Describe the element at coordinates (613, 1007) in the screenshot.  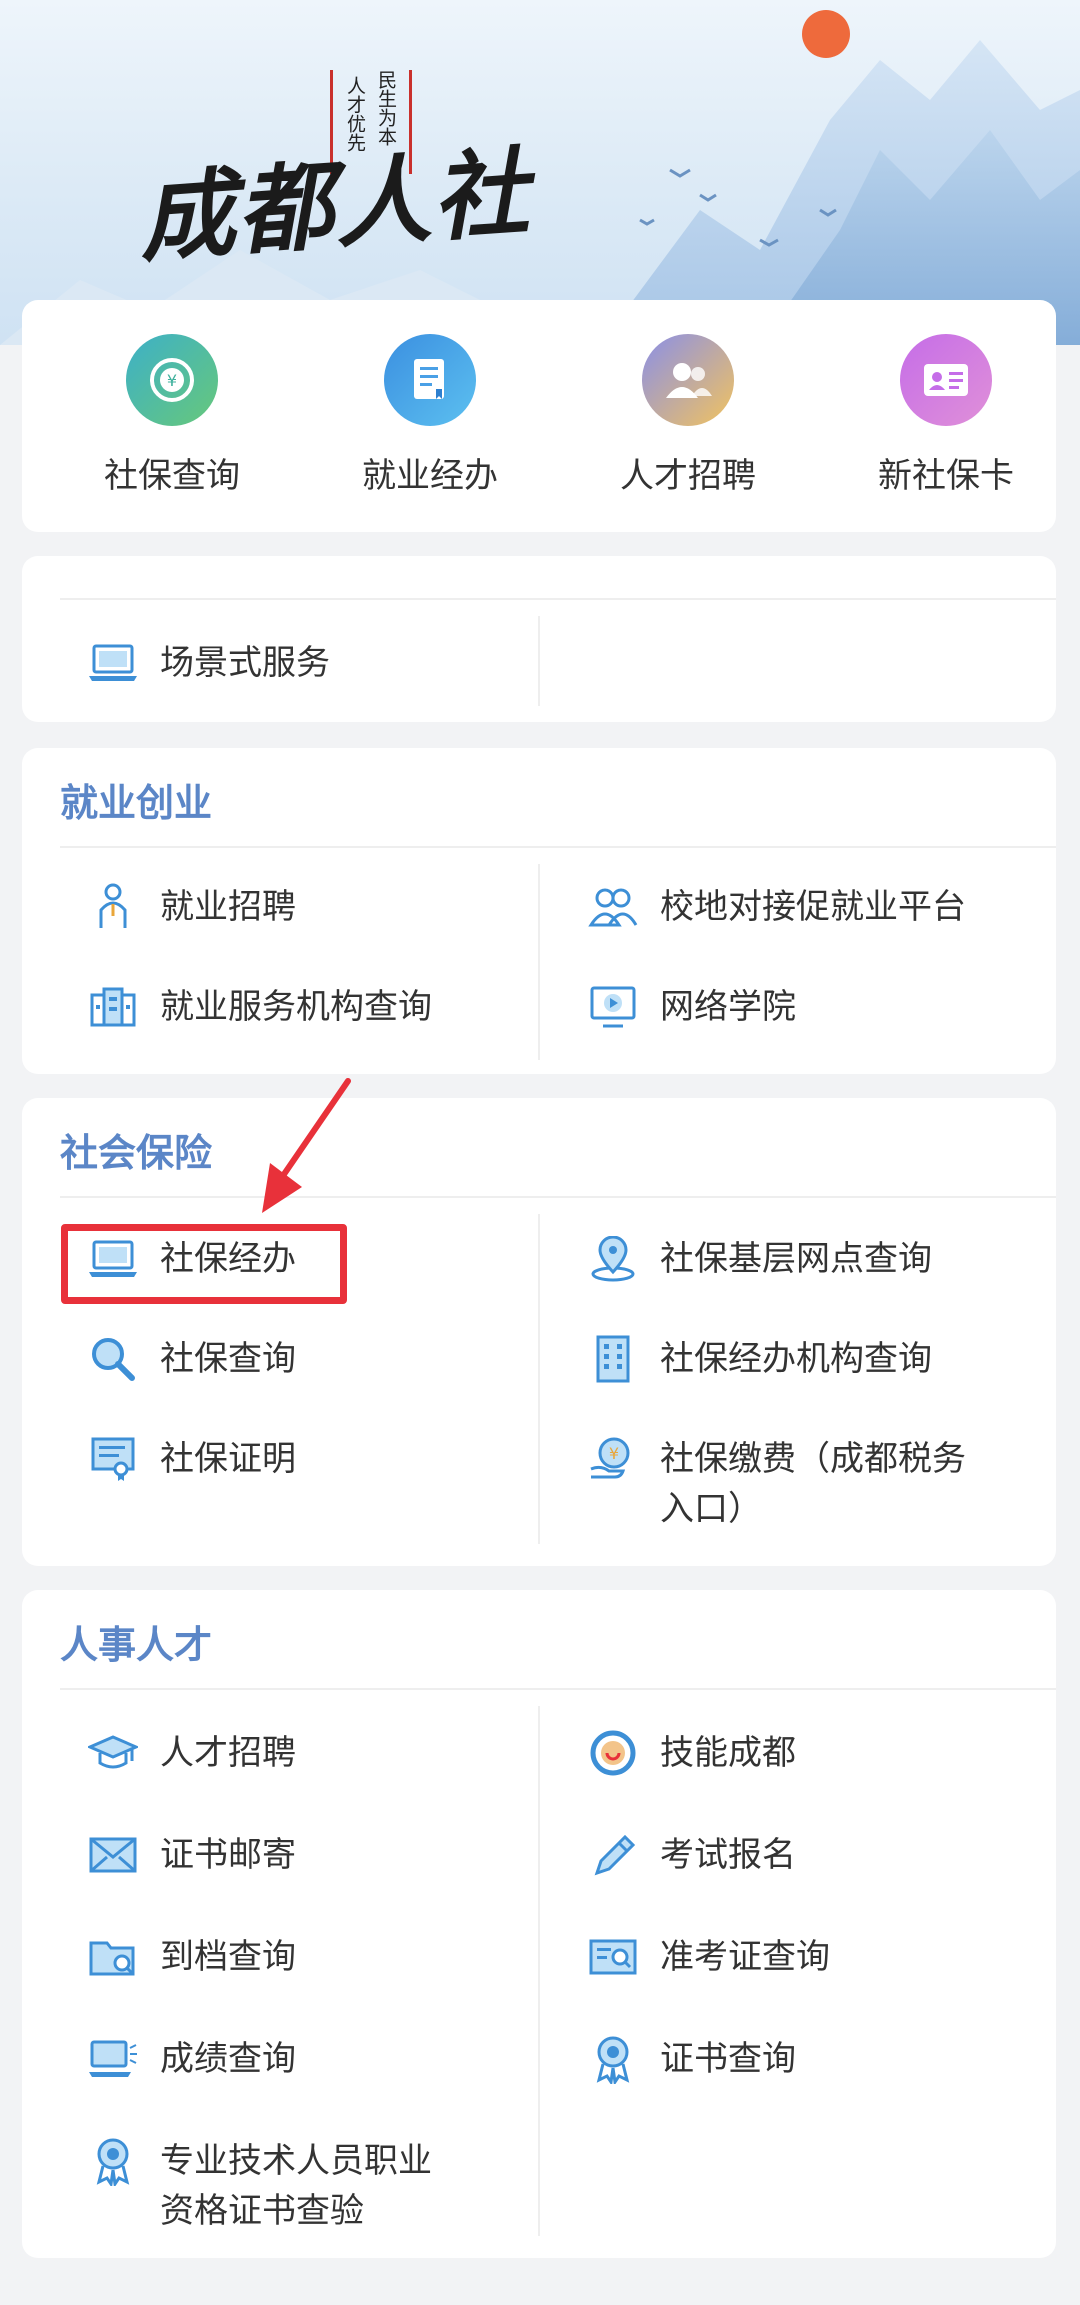
I see `monitor-play-icon` at that location.